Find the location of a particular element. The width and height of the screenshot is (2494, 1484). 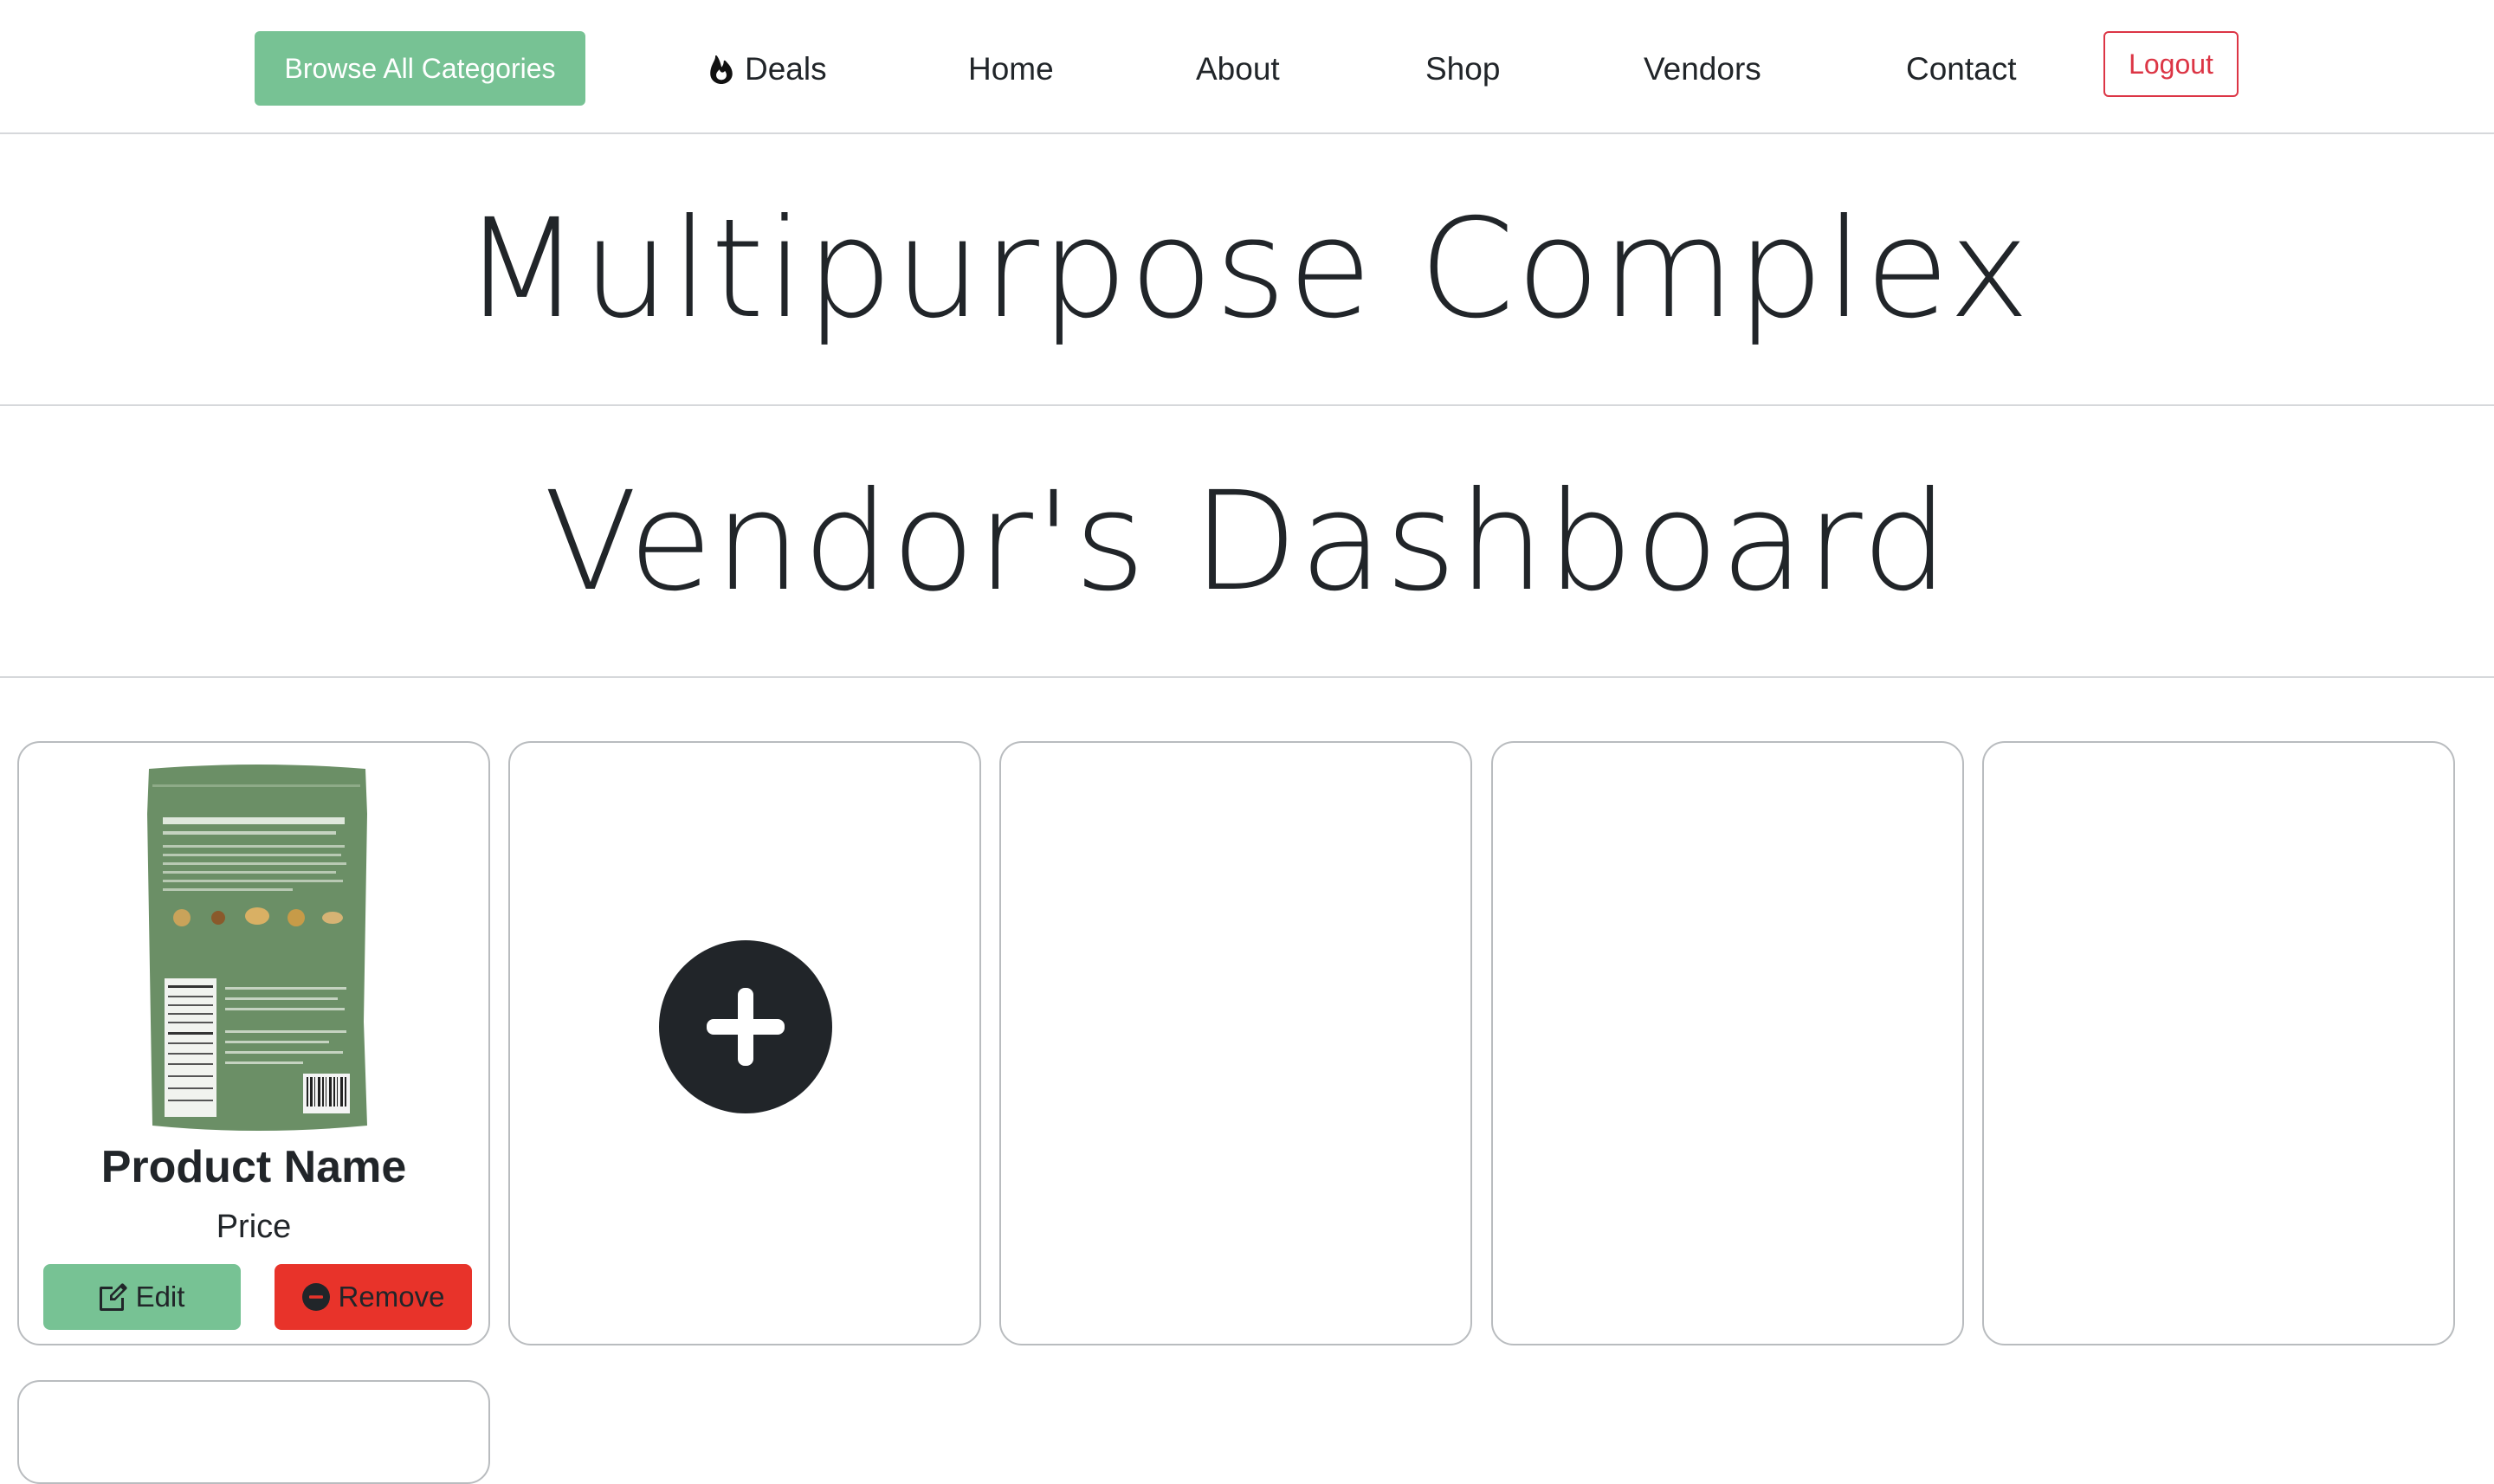

nav-link-deals: Deals is located at coordinates (767, 69).